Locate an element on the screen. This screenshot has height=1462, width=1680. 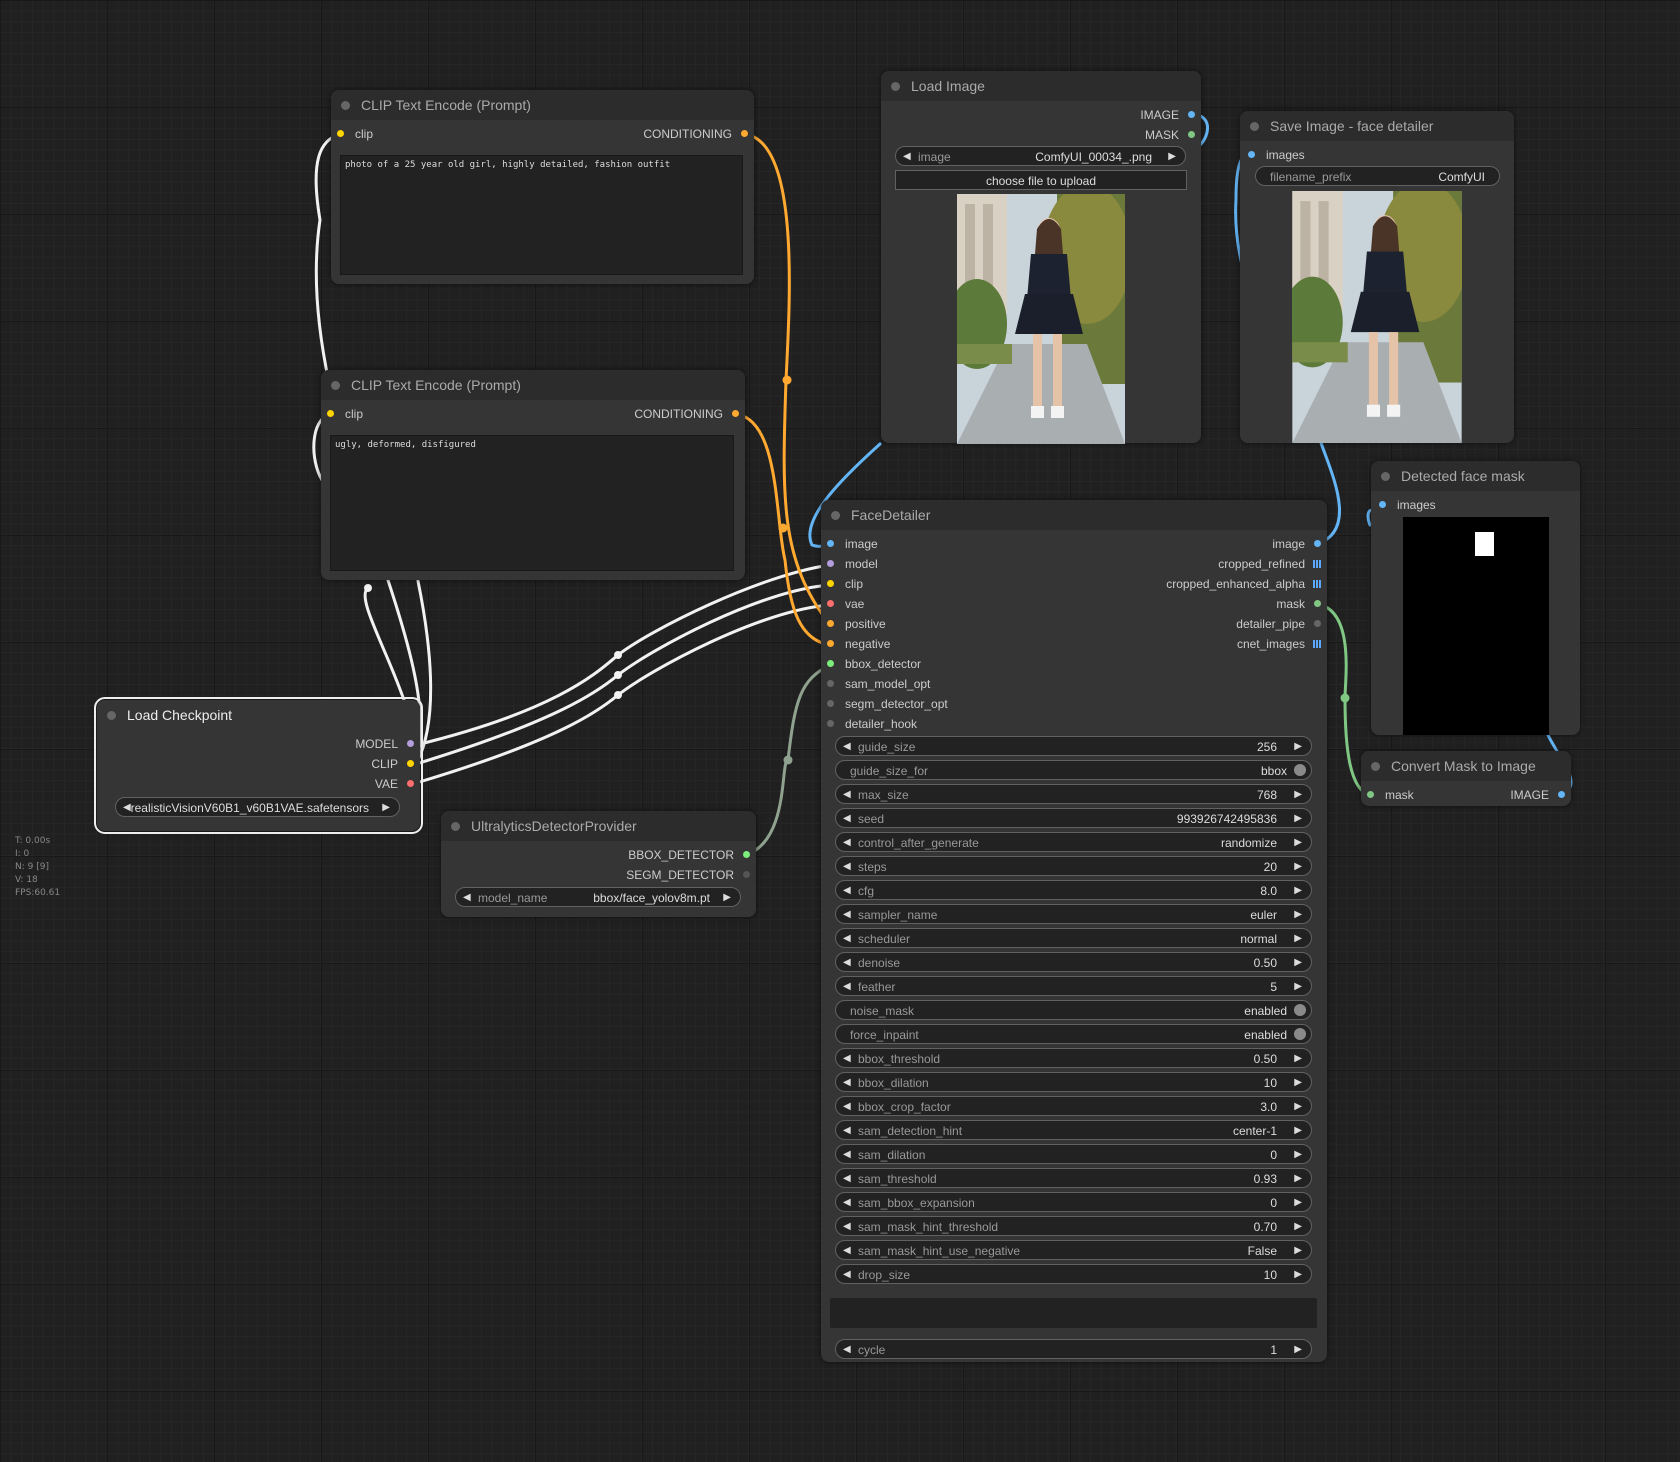
choose-file-button: choose file to upload is located at coordinates (1041, 180).